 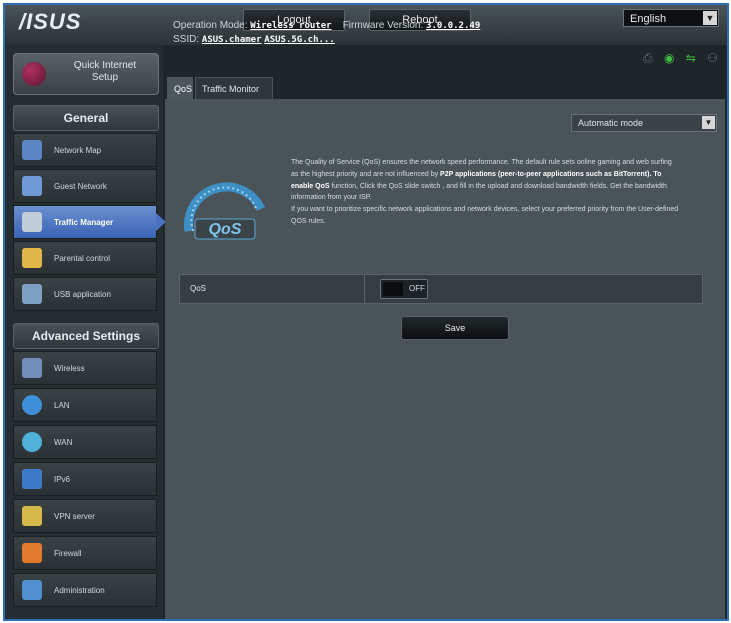 What do you see at coordinates (180, 88) in the screenshot?
I see `tab-qos: QoS` at bounding box center [180, 88].